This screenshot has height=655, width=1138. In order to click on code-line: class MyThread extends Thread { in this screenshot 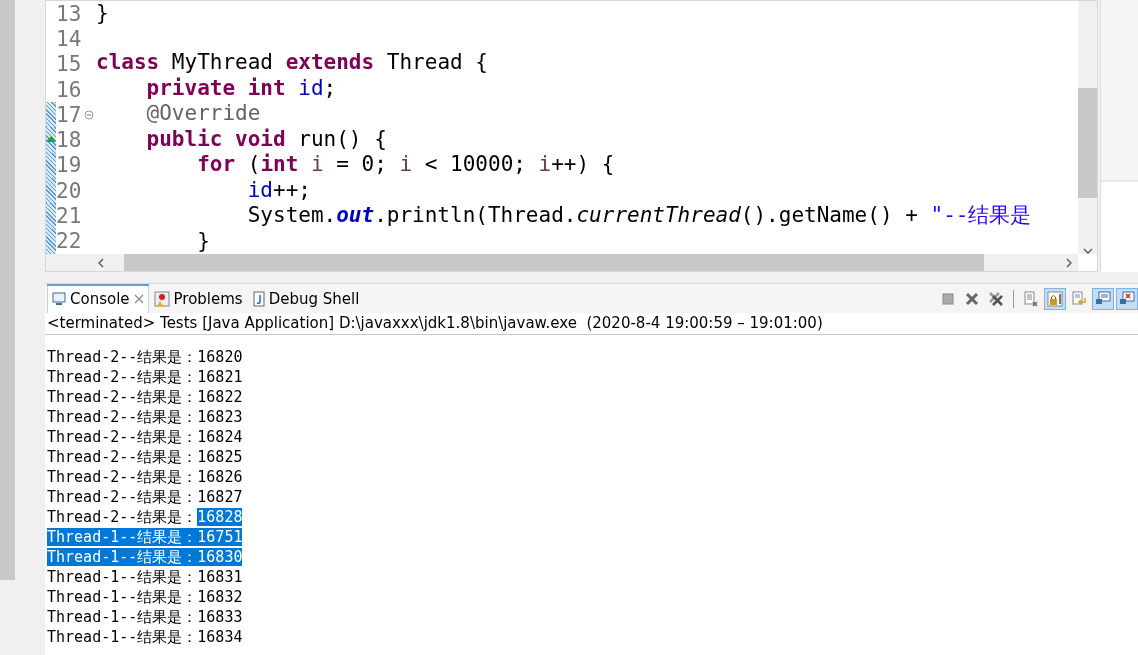, I will do `click(292, 63)`.